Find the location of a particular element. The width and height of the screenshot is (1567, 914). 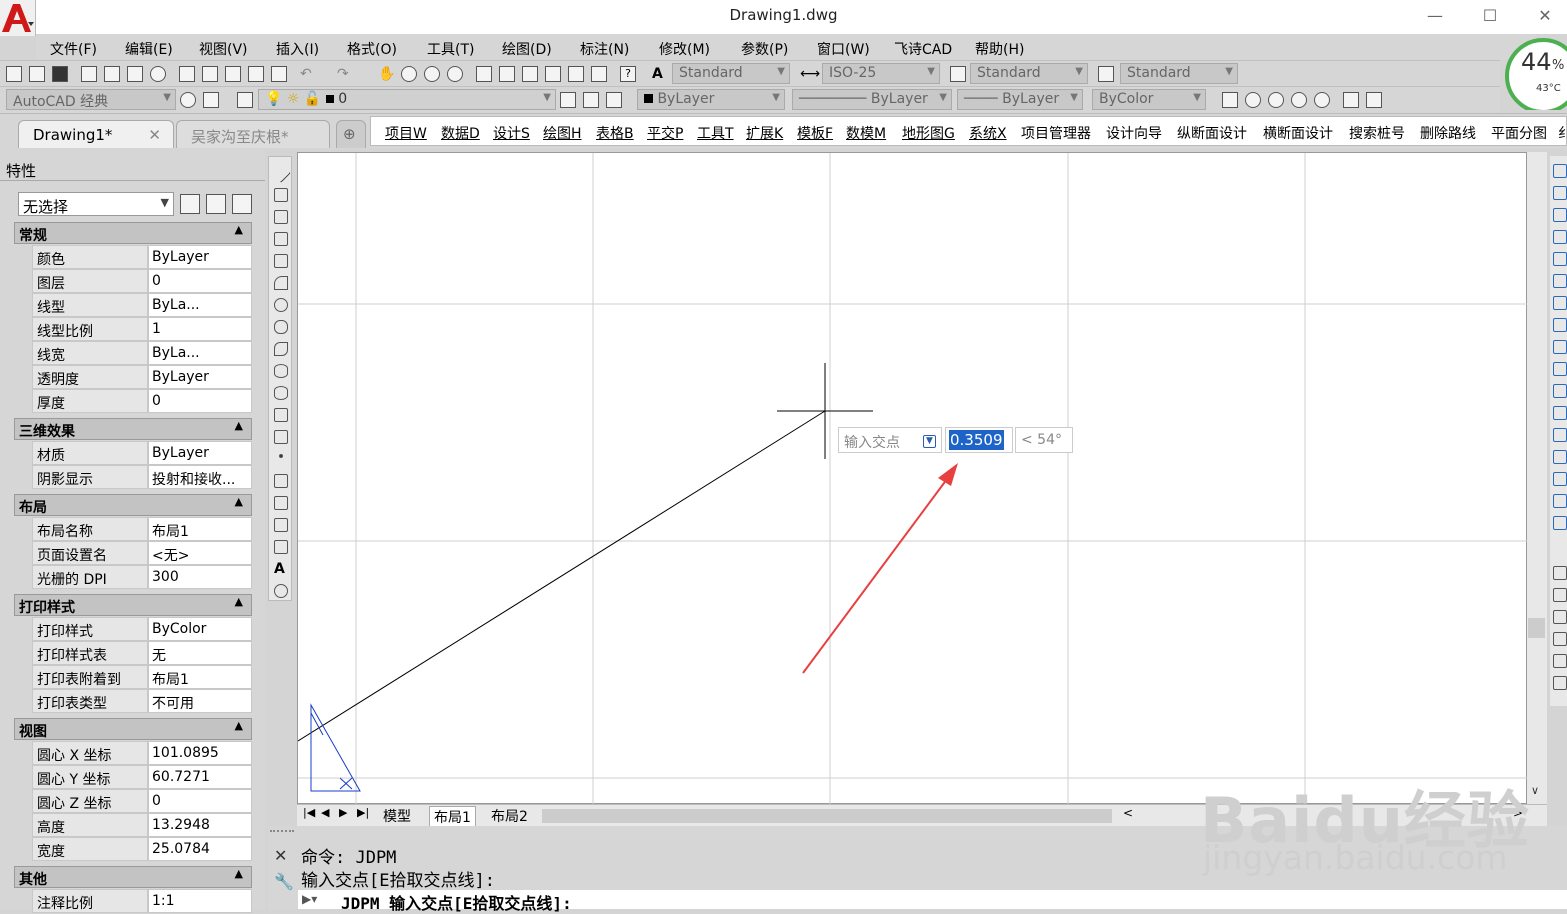

rectangle-icon is located at coordinates (281, 261).